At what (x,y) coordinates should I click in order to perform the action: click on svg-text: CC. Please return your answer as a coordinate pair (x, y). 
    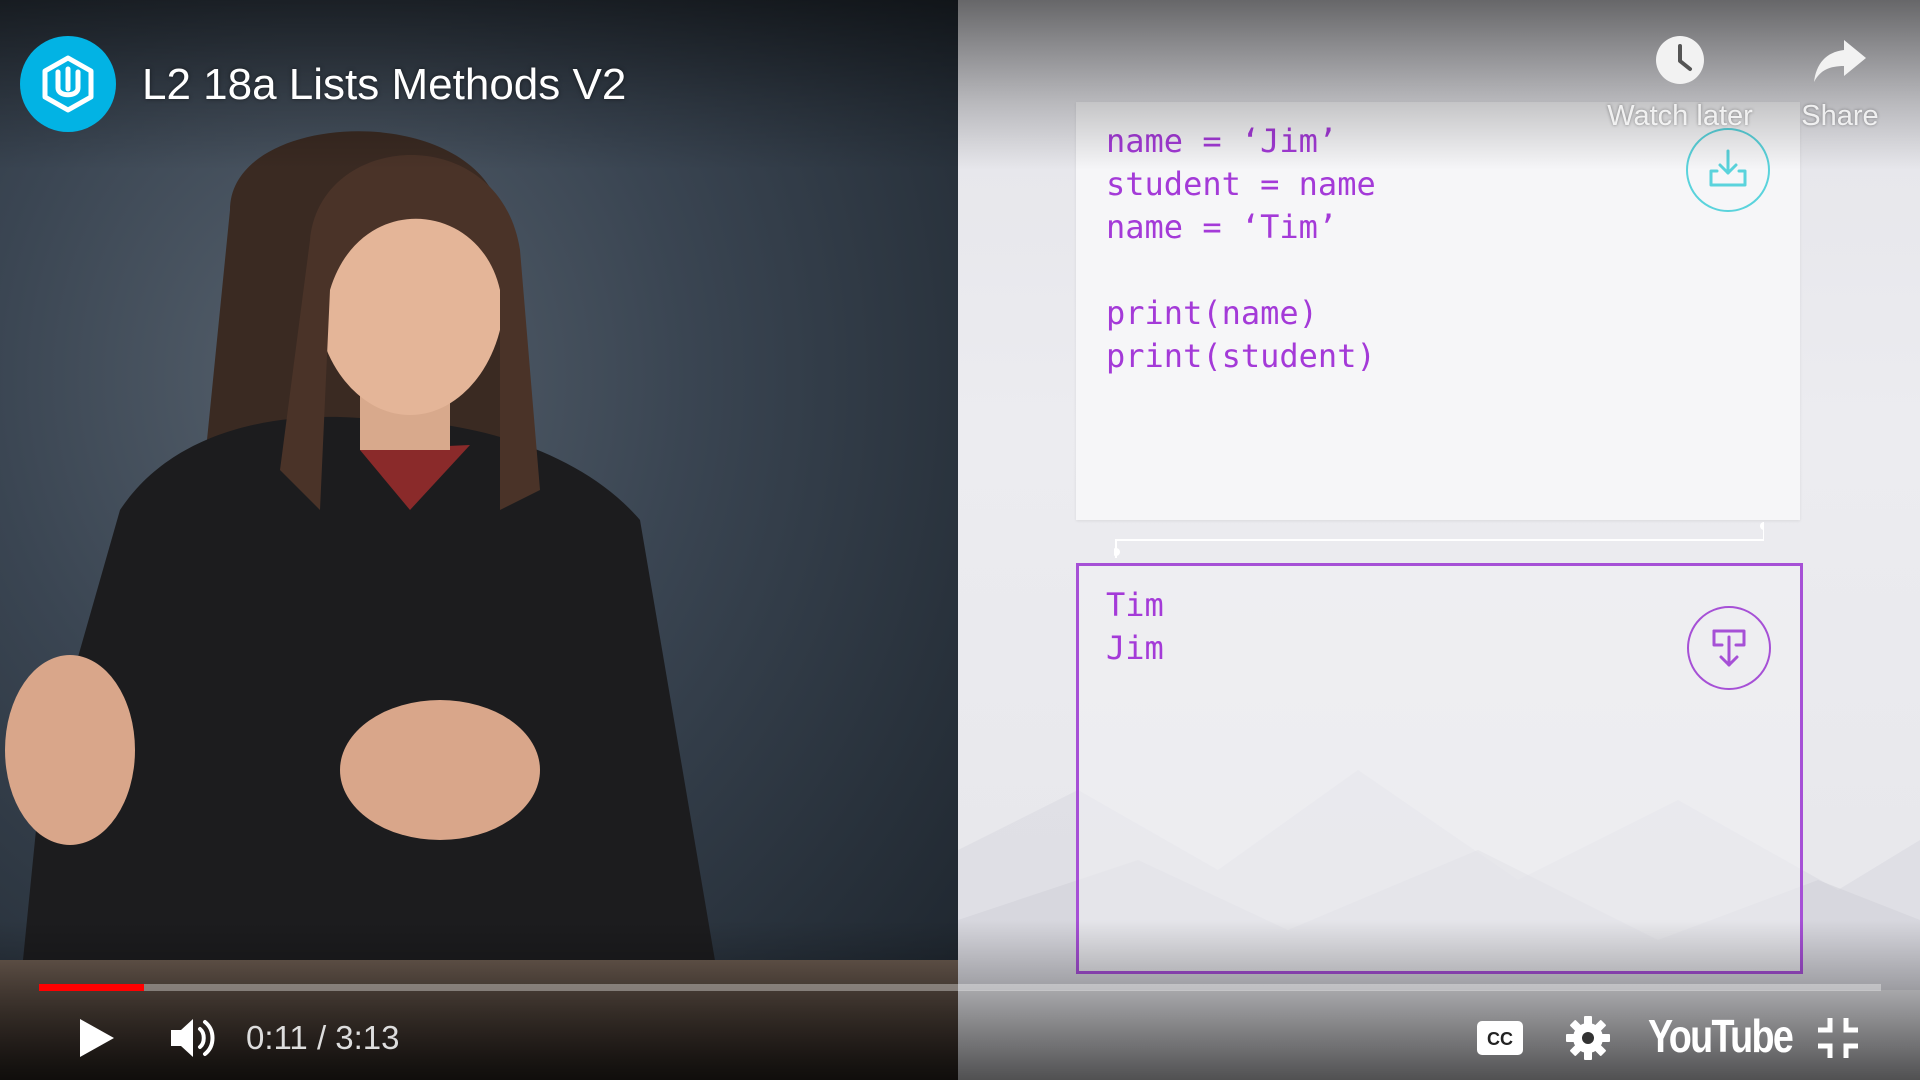
    Looking at the image, I should click on (1500, 1039).